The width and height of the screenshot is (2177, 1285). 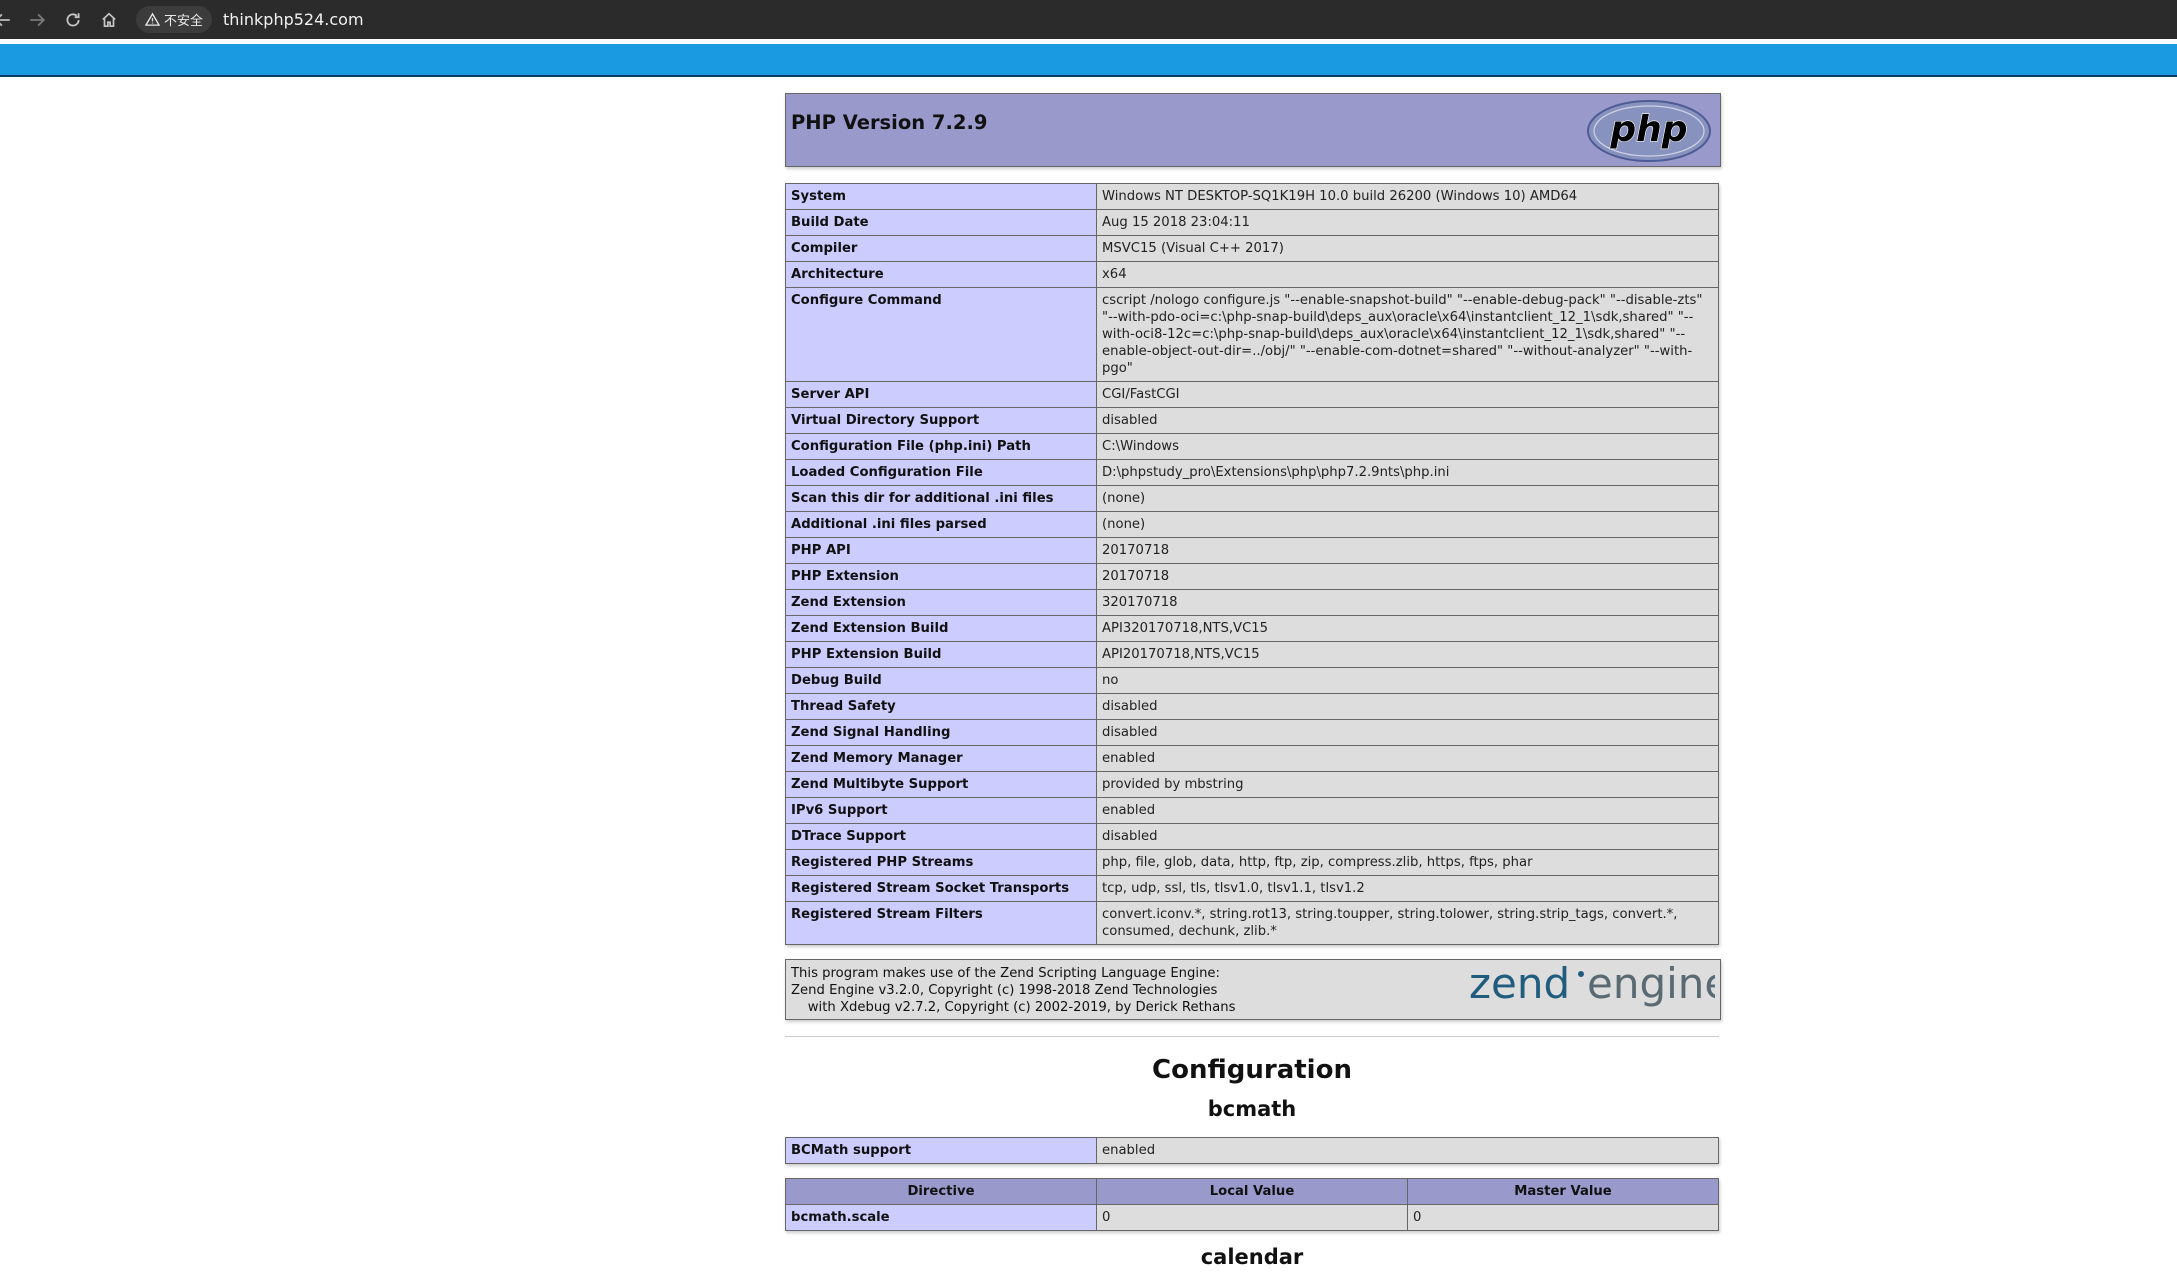 I want to click on table-row: Architecture x64, so click(x=1252, y=274).